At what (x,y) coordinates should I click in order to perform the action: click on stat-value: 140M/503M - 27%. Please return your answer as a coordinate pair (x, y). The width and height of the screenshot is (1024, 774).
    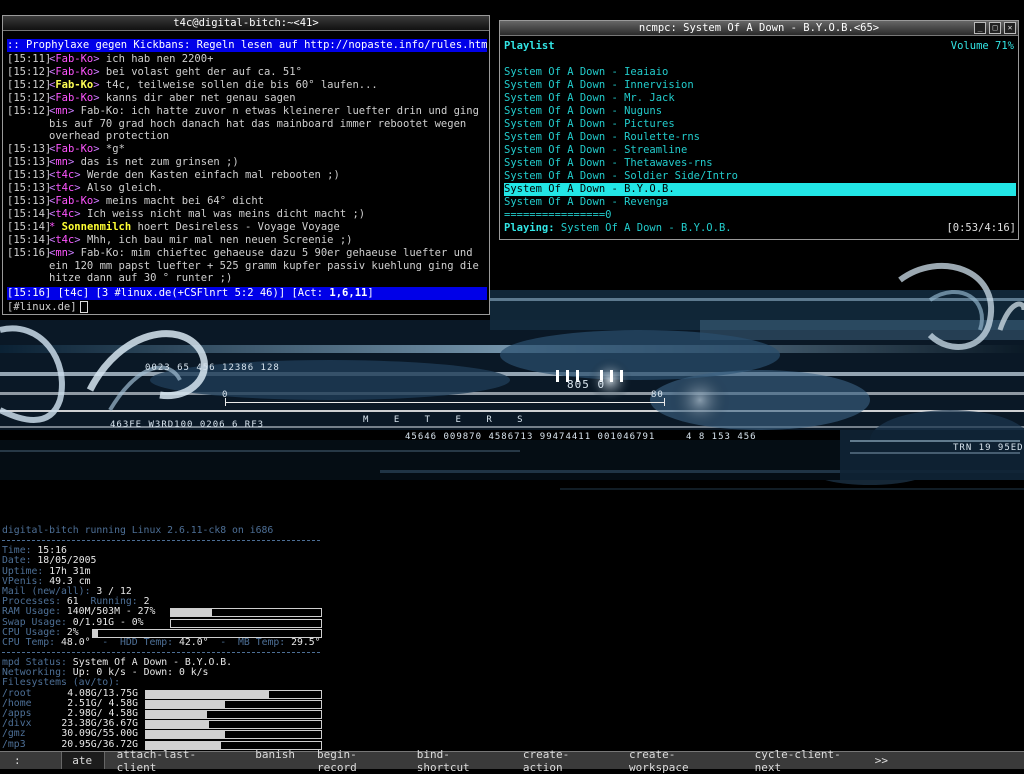
    Looking at the image, I should click on (111, 612).